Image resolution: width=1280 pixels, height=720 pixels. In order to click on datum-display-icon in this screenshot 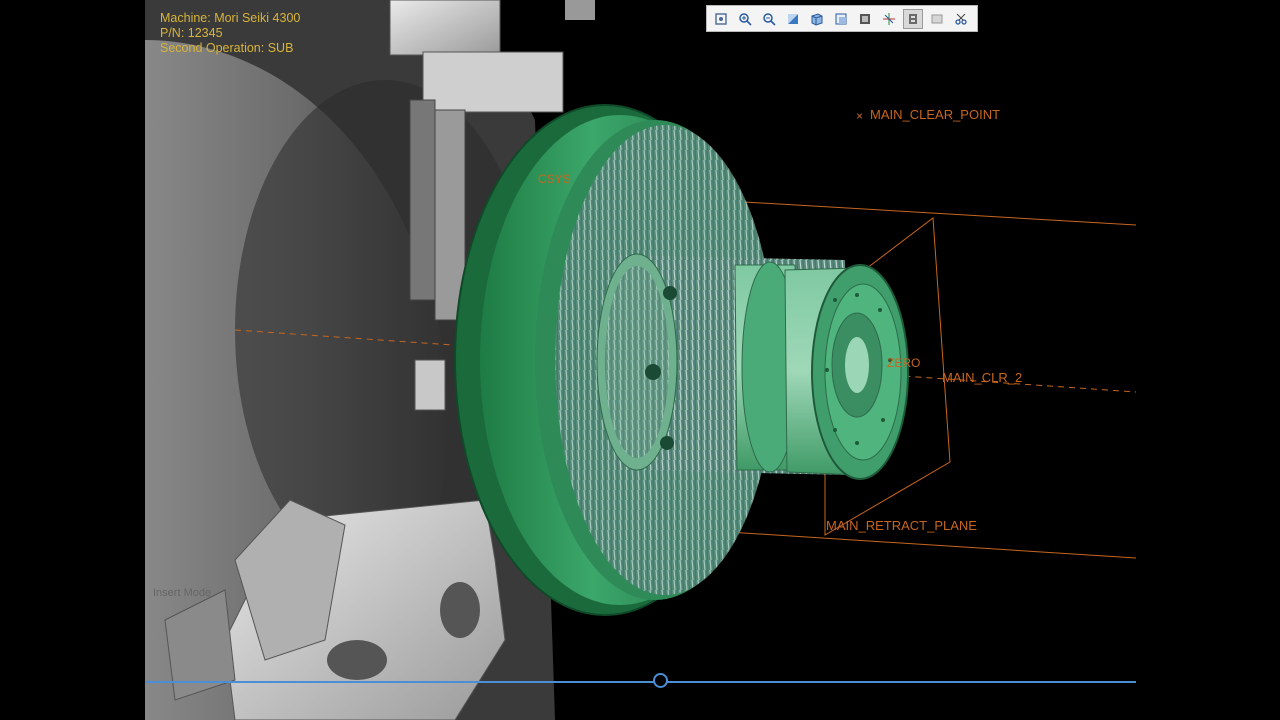, I will do `click(913, 18)`.